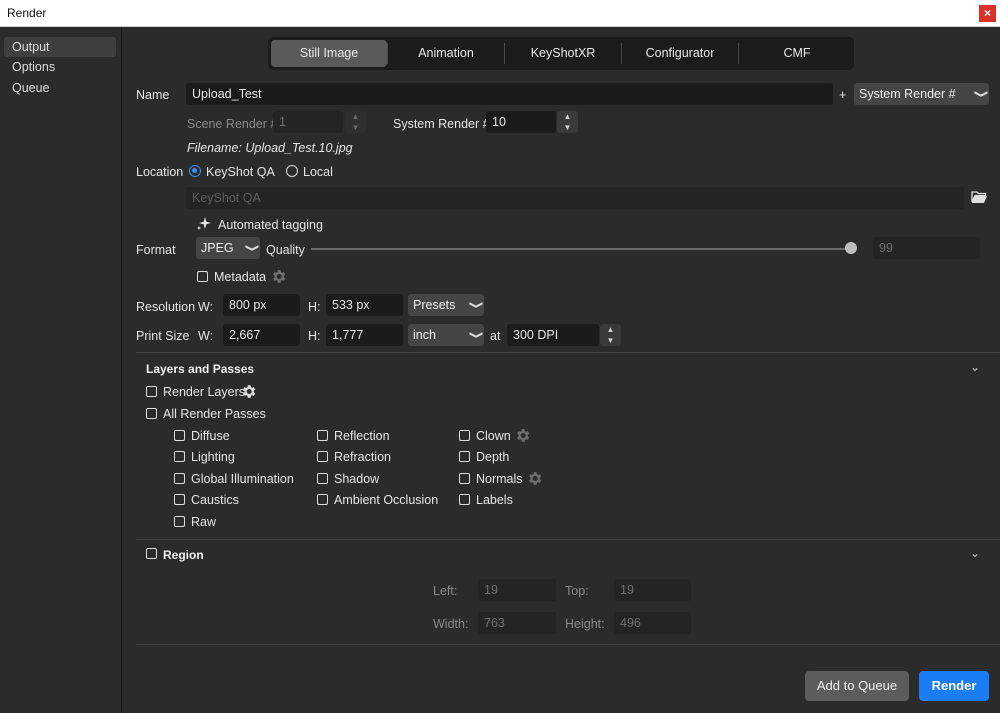 This screenshot has height=713, width=1000. I want to click on sidebar: Output Options Queue, so click(61, 370).